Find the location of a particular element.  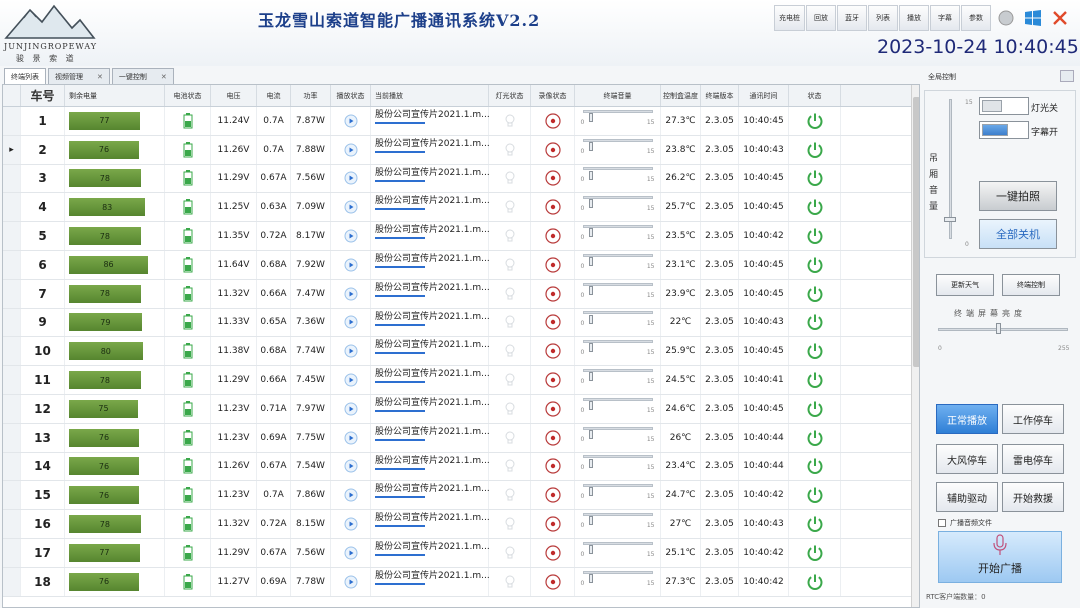

light-toggle is located at coordinates (1004, 106).